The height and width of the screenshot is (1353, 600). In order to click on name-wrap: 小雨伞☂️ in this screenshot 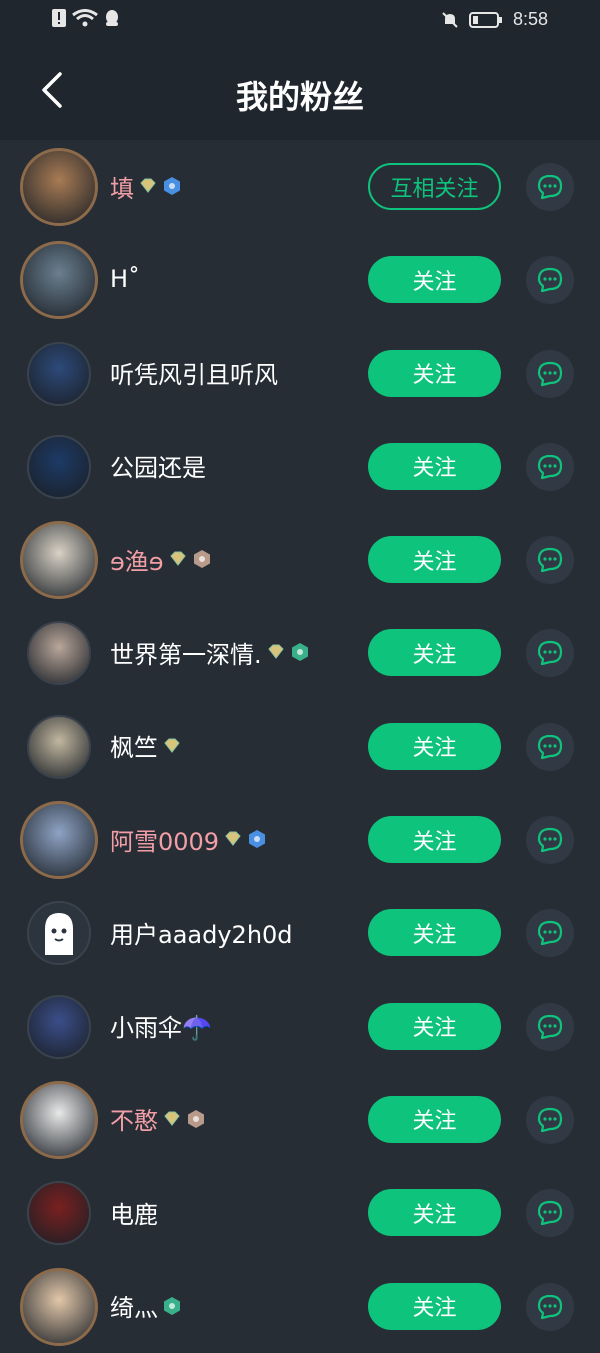, I will do `click(161, 1026)`.